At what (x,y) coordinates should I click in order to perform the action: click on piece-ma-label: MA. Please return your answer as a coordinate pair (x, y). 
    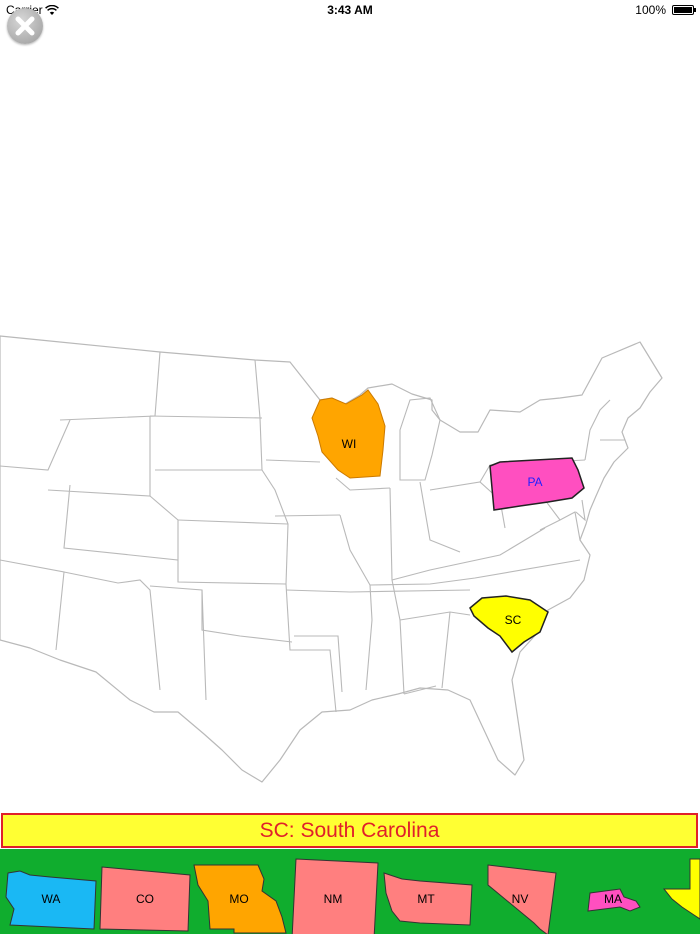
    Looking at the image, I should click on (613, 899).